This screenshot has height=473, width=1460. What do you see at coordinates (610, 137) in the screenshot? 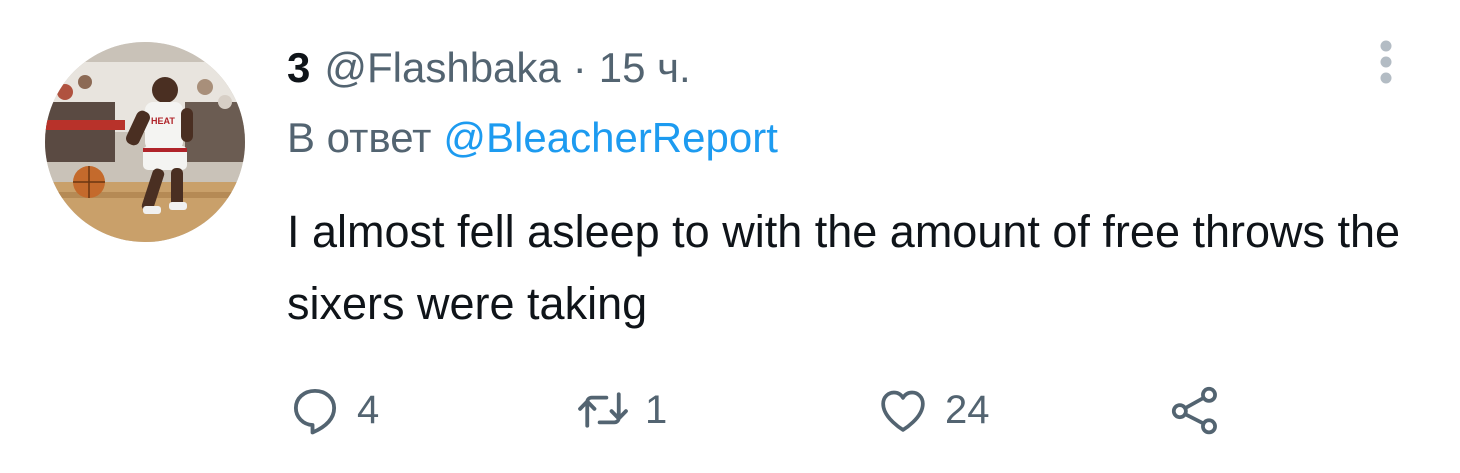
I see `reply-mention-link: @BleacherReport` at bounding box center [610, 137].